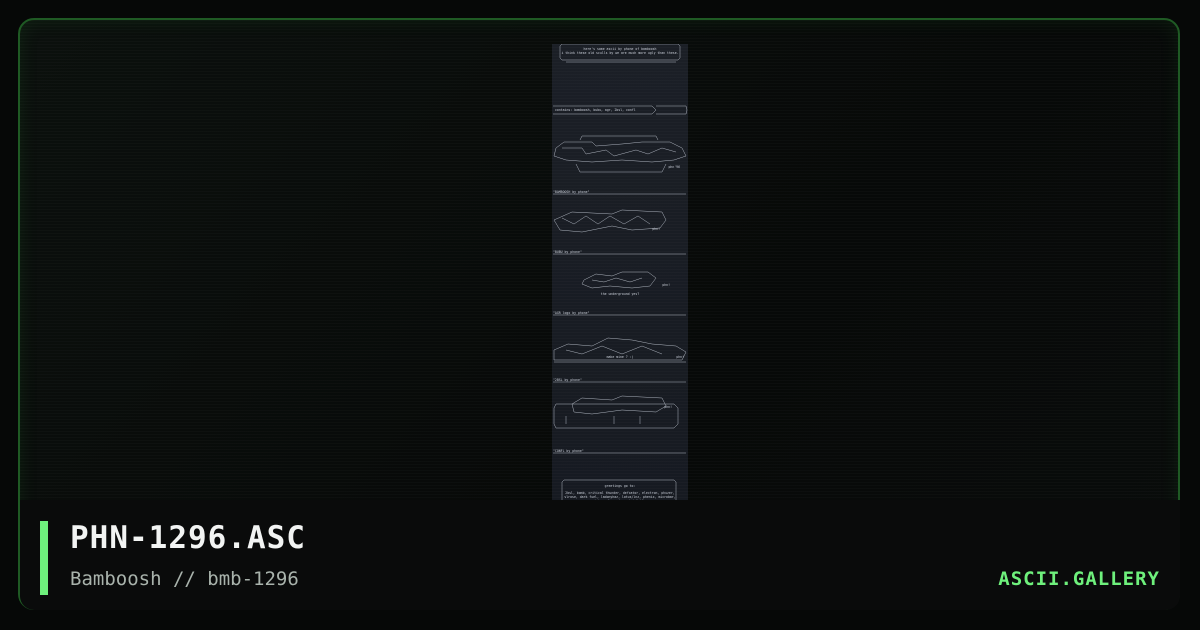  Describe the element at coordinates (680, 357) in the screenshot. I see `logo-4-tag: phn!` at that location.